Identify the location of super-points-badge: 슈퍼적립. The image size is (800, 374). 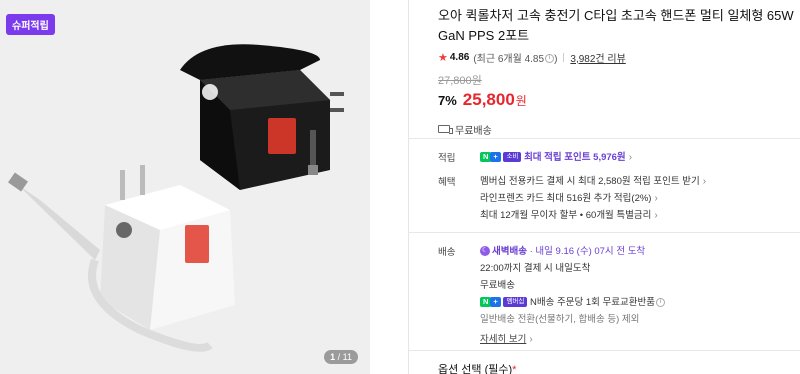
(30, 24).